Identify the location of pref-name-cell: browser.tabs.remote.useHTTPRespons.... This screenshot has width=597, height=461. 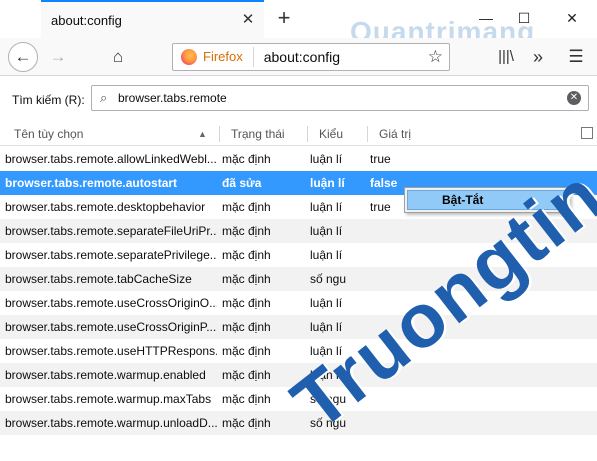
(111, 351).